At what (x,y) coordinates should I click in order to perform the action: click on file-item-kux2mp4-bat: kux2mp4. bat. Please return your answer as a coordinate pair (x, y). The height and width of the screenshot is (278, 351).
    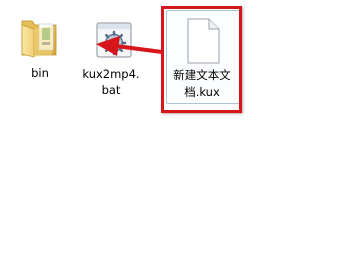
    Looking at the image, I should click on (111, 54).